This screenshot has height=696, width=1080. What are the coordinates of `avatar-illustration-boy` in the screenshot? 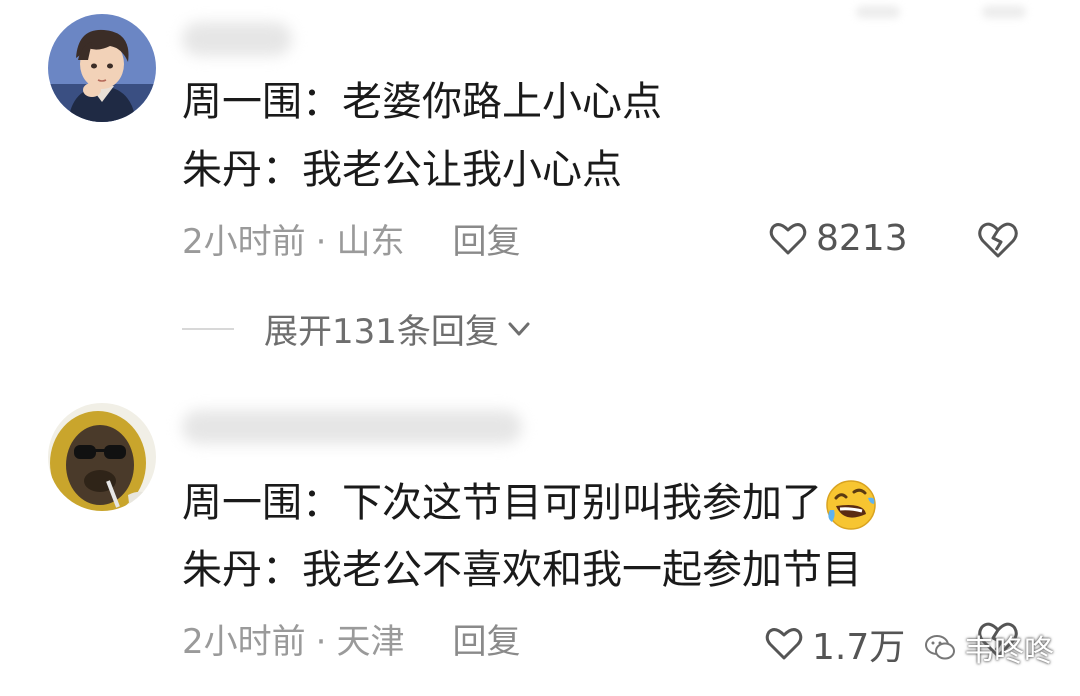 It's located at (102, 68).